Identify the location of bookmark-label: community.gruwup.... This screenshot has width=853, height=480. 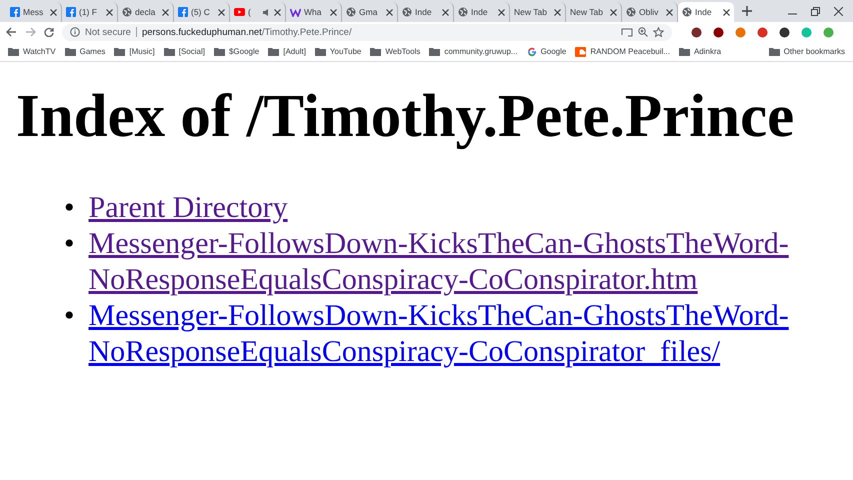
(481, 51).